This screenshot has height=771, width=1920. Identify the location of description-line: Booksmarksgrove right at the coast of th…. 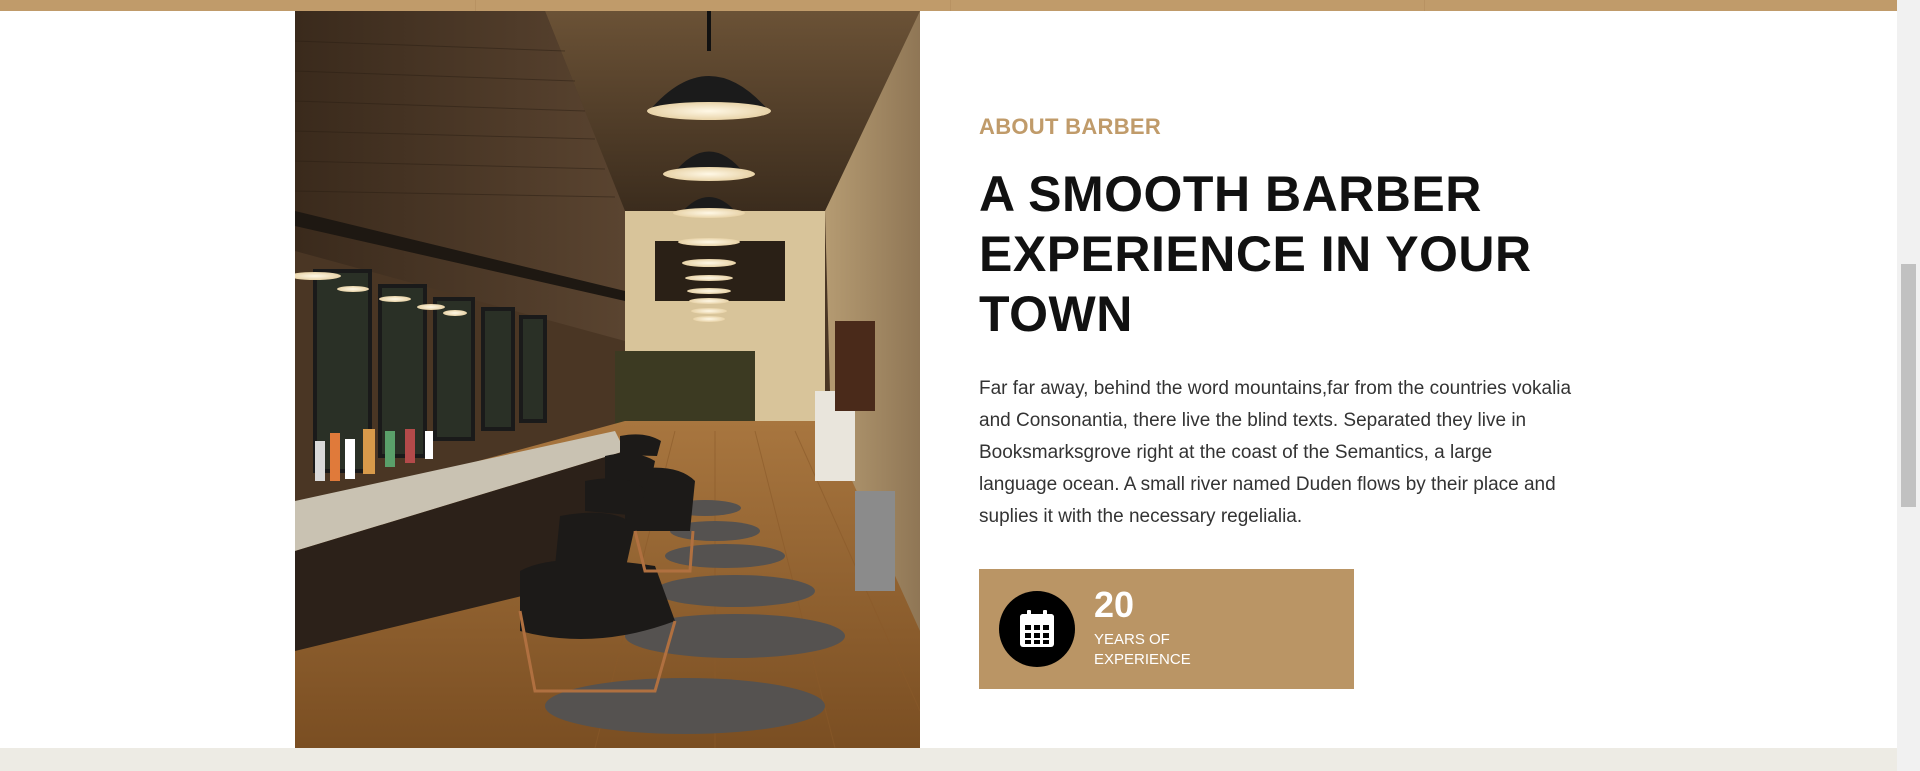
(1236, 452).